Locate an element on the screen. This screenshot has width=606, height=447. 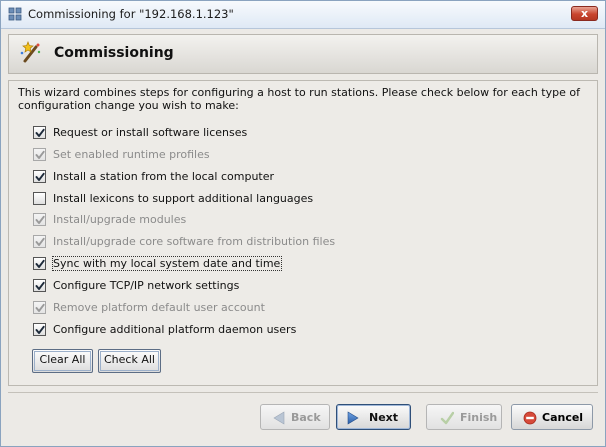
clear-all-label: Clear All is located at coordinates (62, 359).